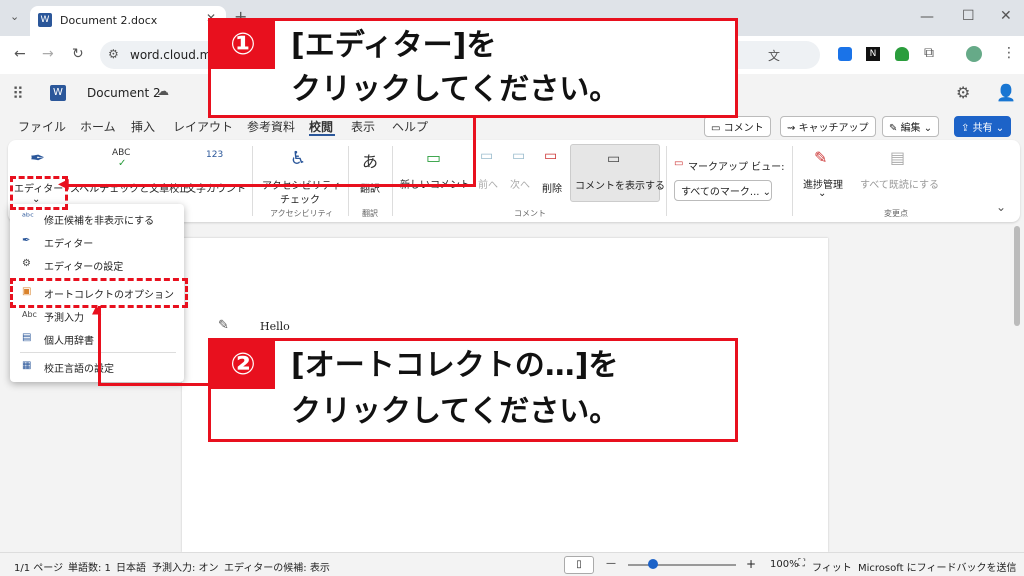 The image size is (1024, 576). Describe the element at coordinates (302, 213) in the screenshot. I see `group-label-accessibility: アクセシビリティ` at that location.